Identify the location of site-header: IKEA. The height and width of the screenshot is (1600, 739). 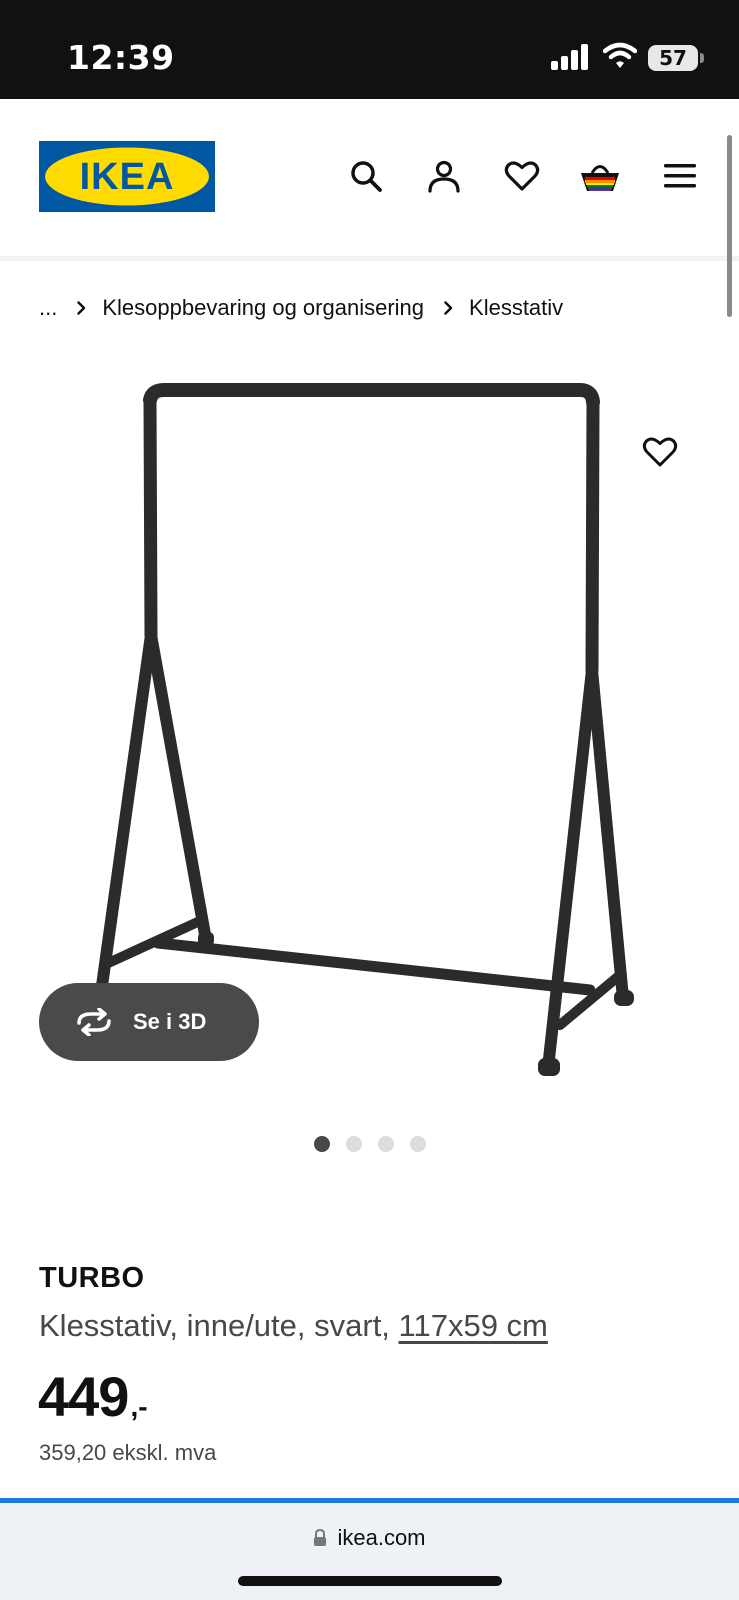
(369, 178).